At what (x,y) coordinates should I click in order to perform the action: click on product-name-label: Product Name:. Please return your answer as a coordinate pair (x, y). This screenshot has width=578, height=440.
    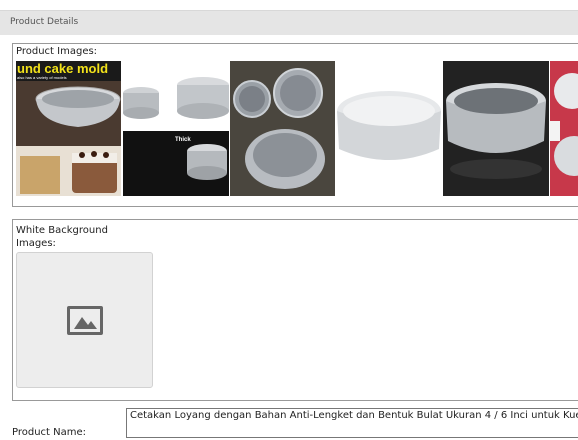
    Looking at the image, I should click on (49, 432).